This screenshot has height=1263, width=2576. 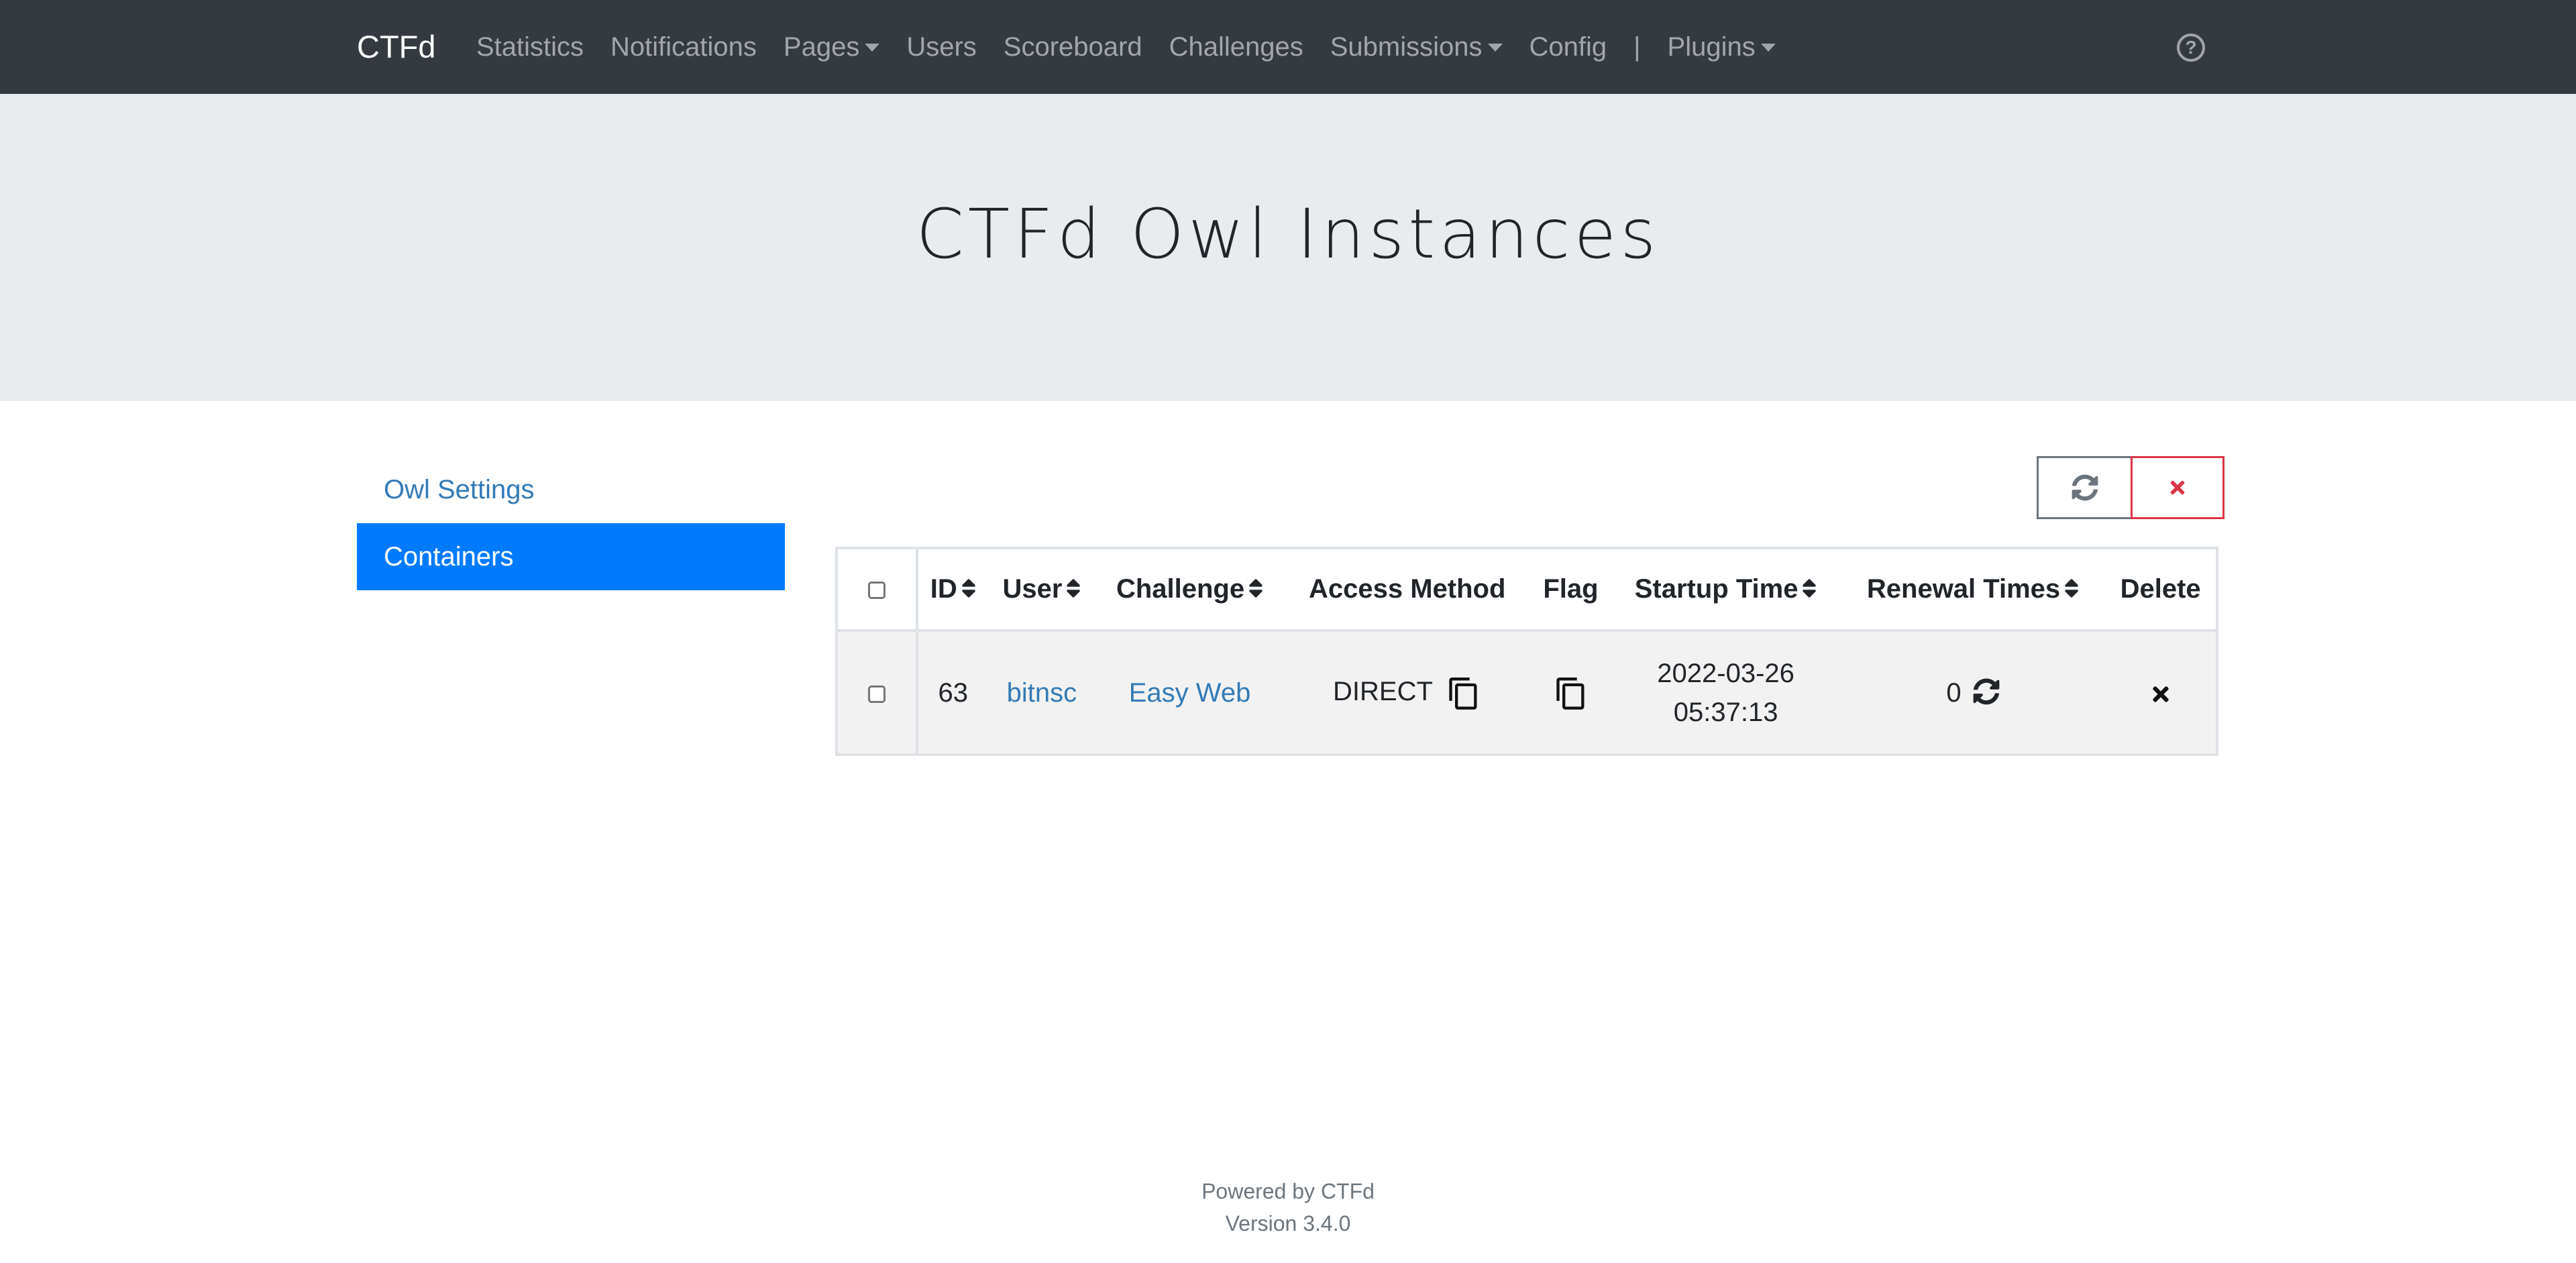 I want to click on renew-selected-button, so click(x=2084, y=487).